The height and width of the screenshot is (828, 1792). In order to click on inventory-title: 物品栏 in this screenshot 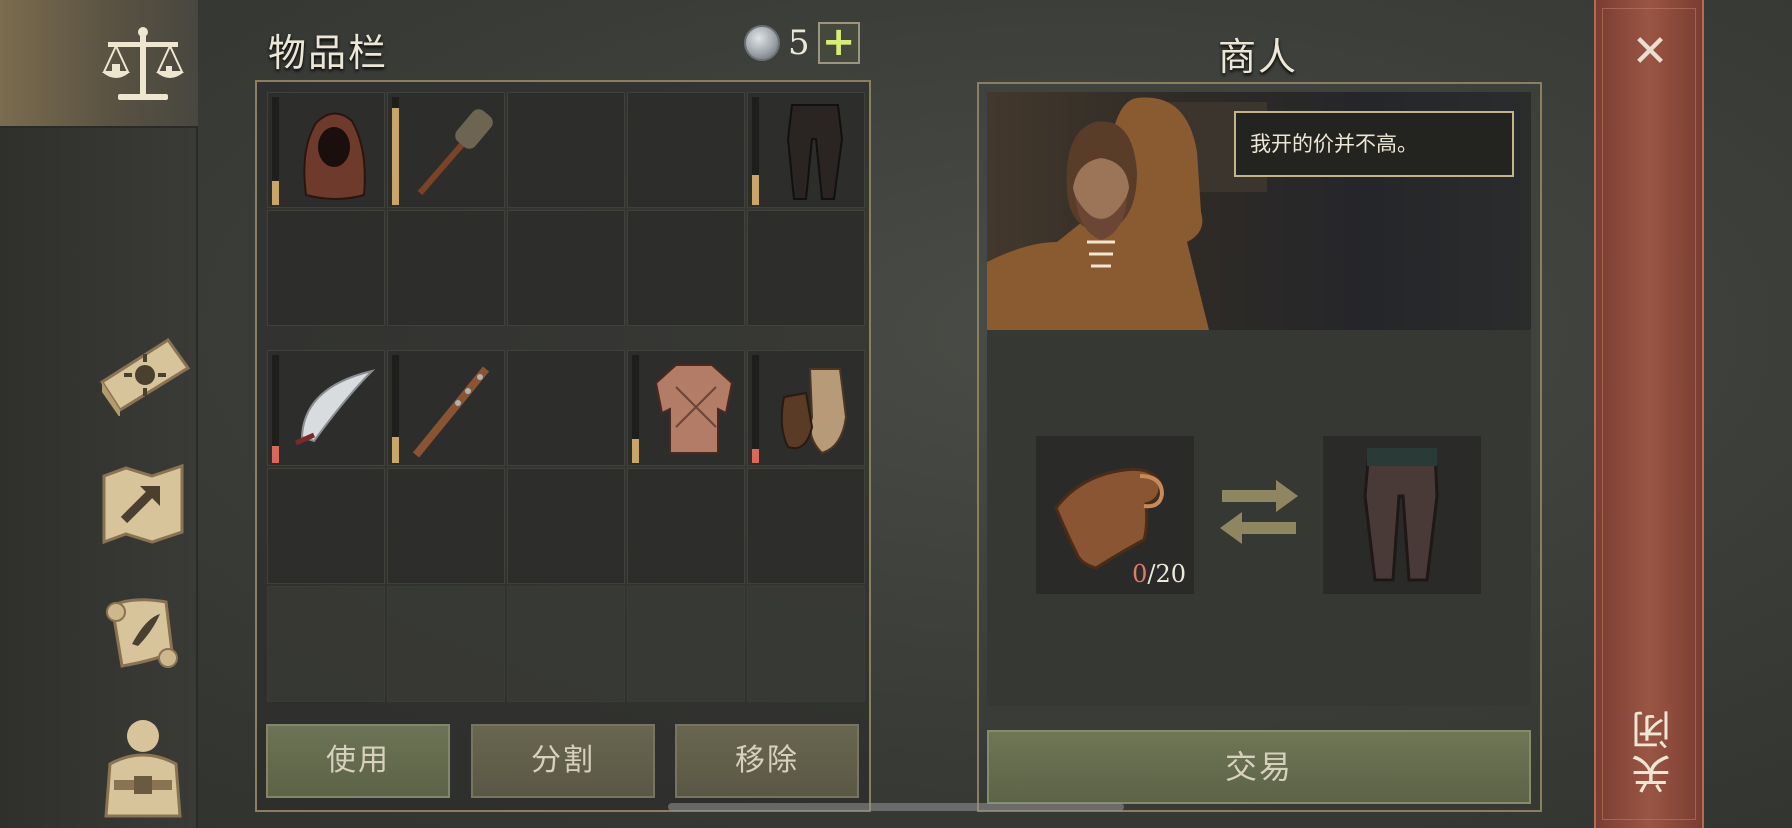, I will do `click(328, 53)`.